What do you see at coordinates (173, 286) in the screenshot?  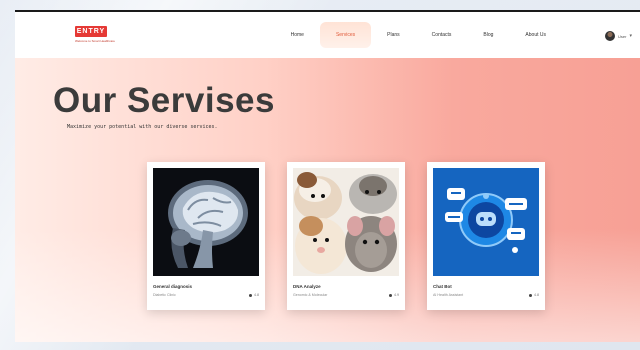 I see `card-title: General diagnosis` at bounding box center [173, 286].